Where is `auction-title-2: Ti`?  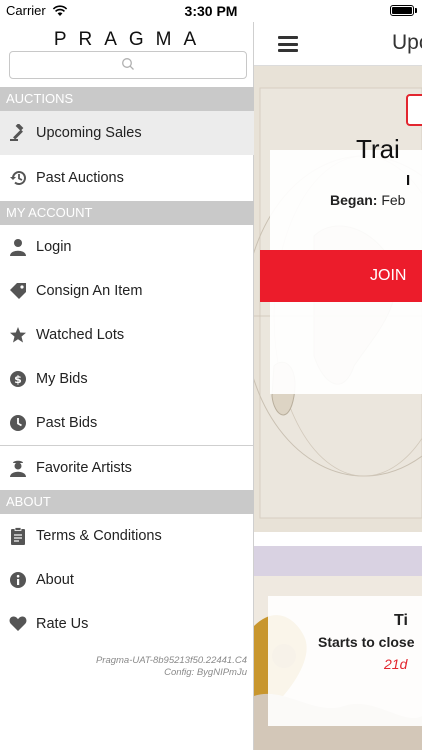
auction-title-2: Ti is located at coordinates (401, 620).